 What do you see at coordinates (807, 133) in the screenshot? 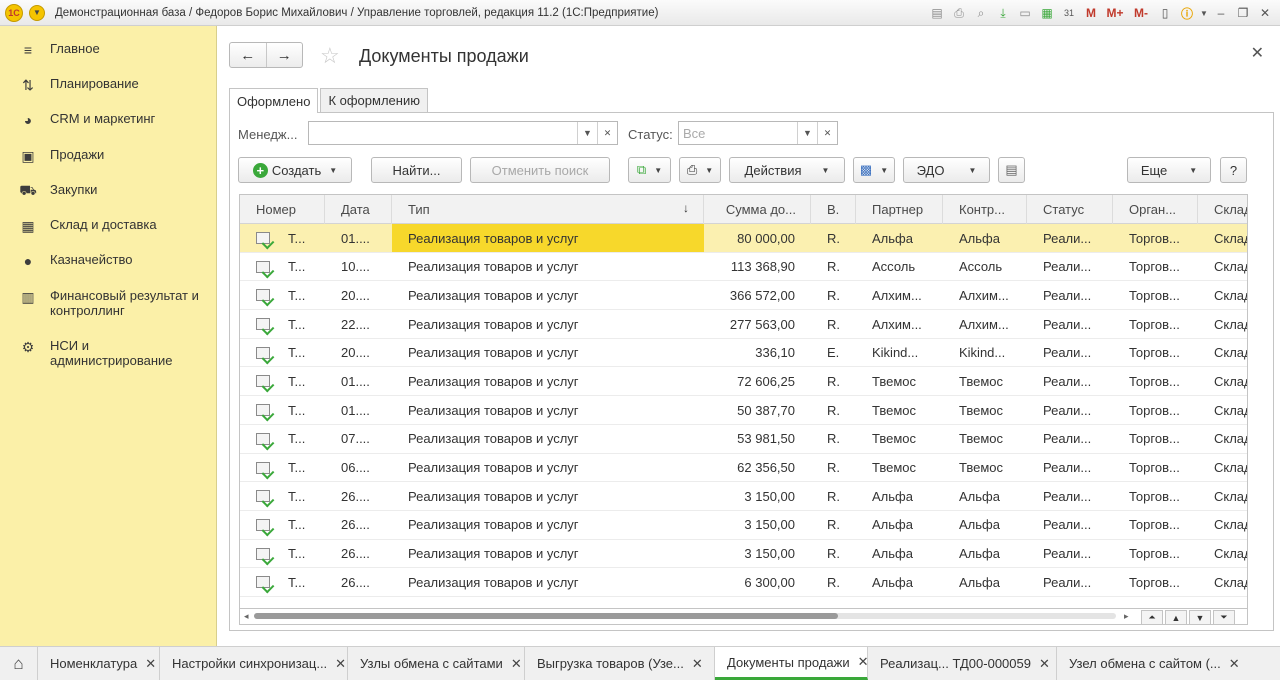
I see `status-dropdown-icon: ▼` at bounding box center [807, 133].